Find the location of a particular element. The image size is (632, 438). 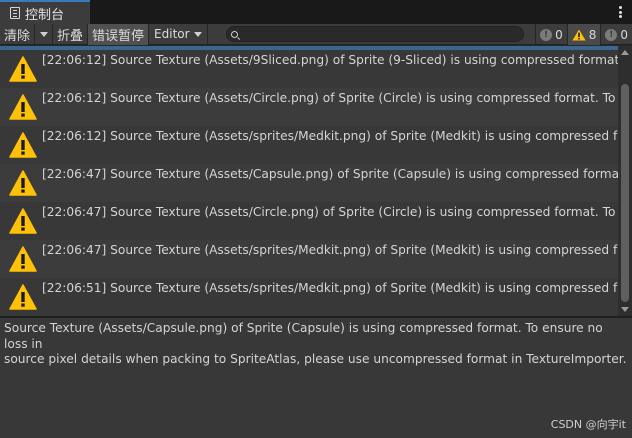

search-icon is located at coordinates (234, 34).